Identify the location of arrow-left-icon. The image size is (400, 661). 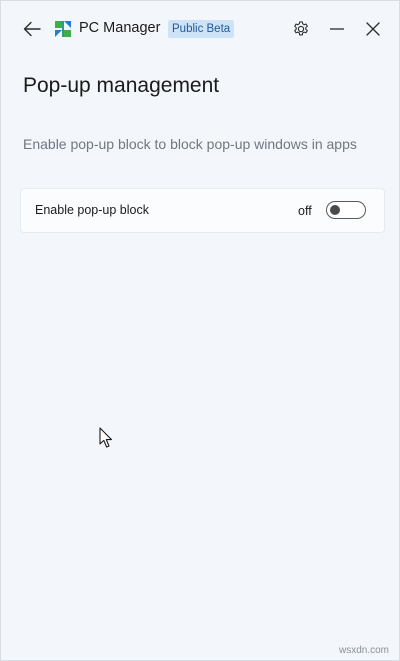
(32, 29).